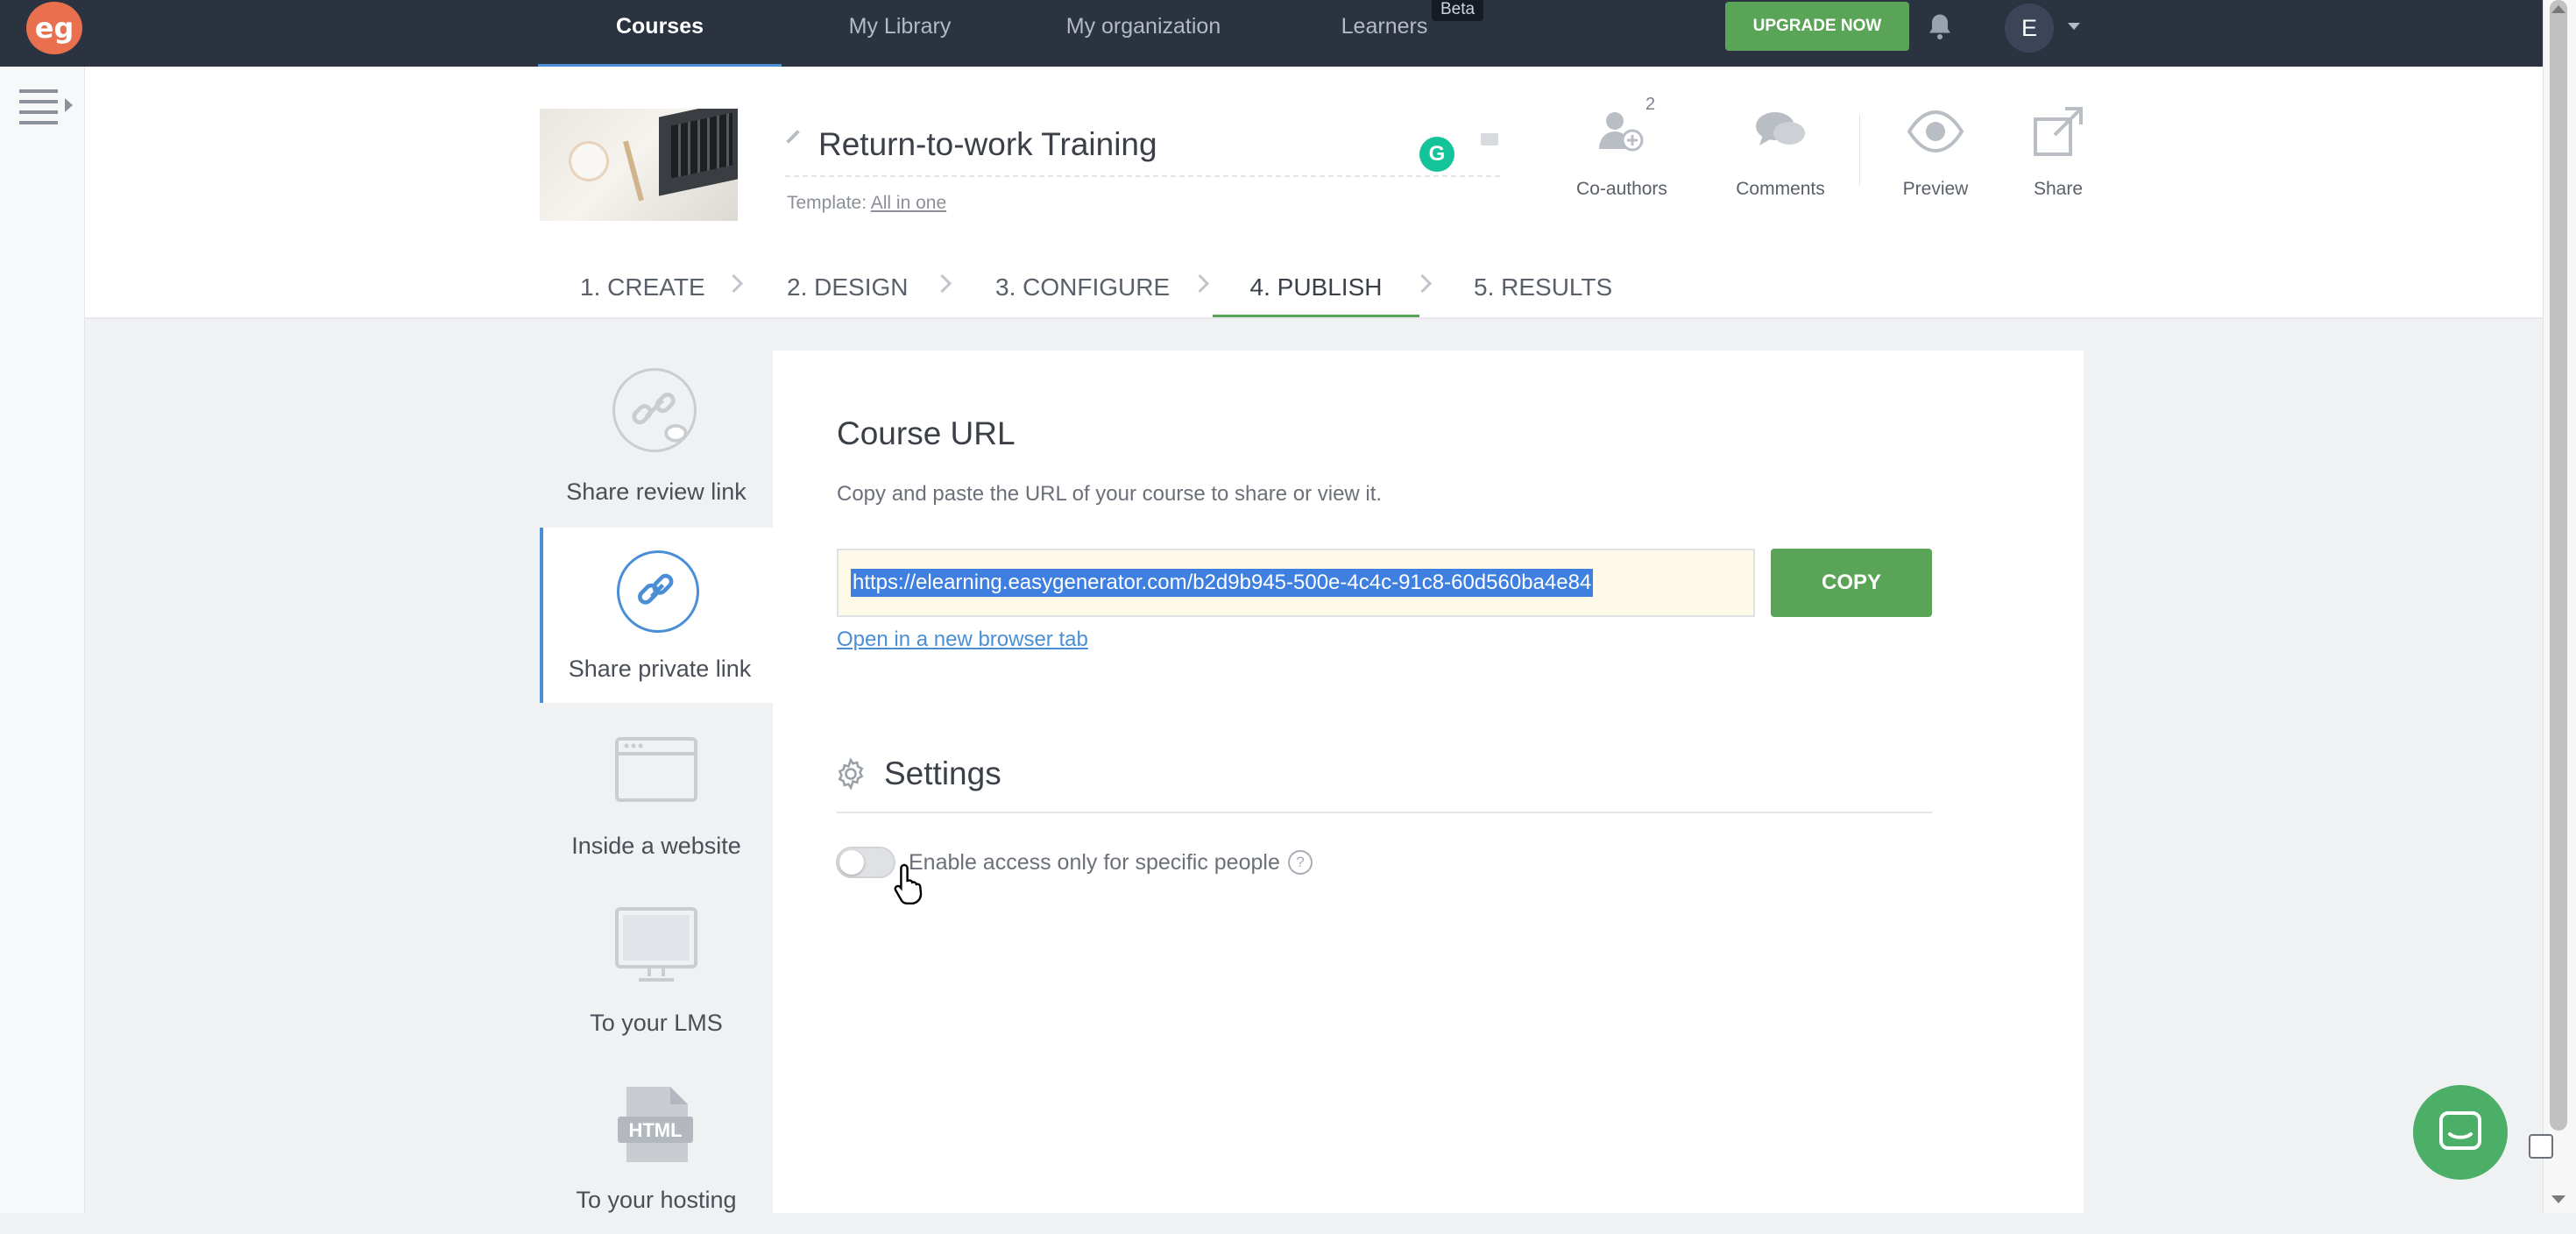 The image size is (2576, 1234). Describe the element at coordinates (654, 410) in the screenshot. I see `review-link-icon` at that location.